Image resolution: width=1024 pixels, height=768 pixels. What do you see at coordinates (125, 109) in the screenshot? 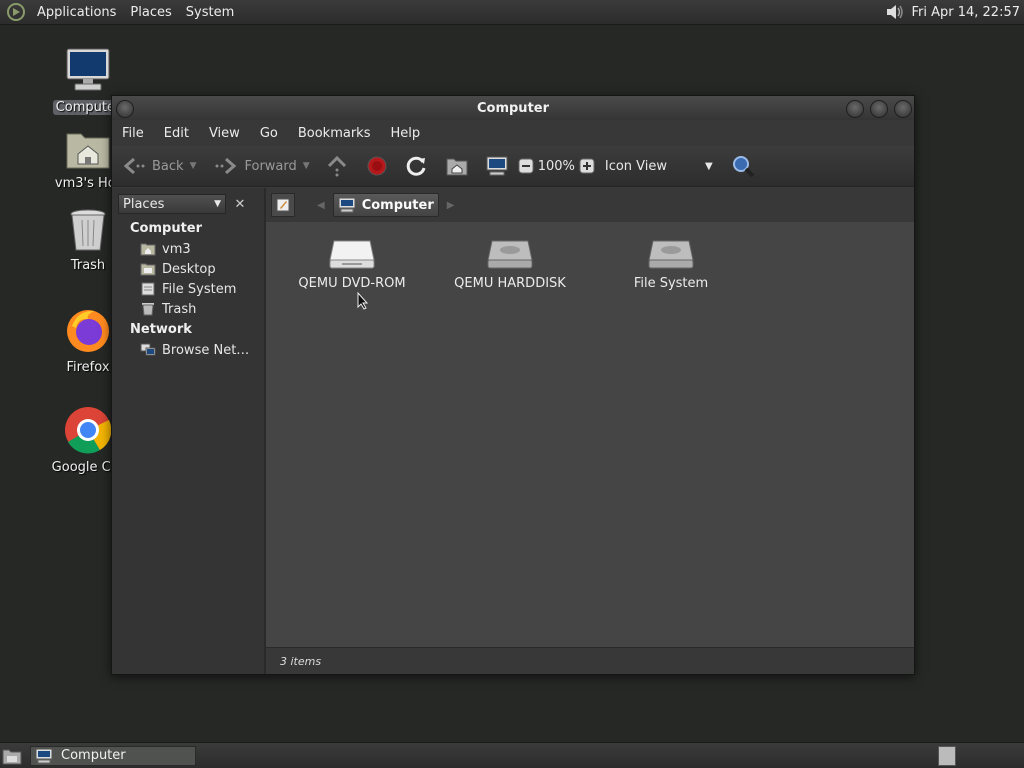
I see `window-menu-icon` at bounding box center [125, 109].